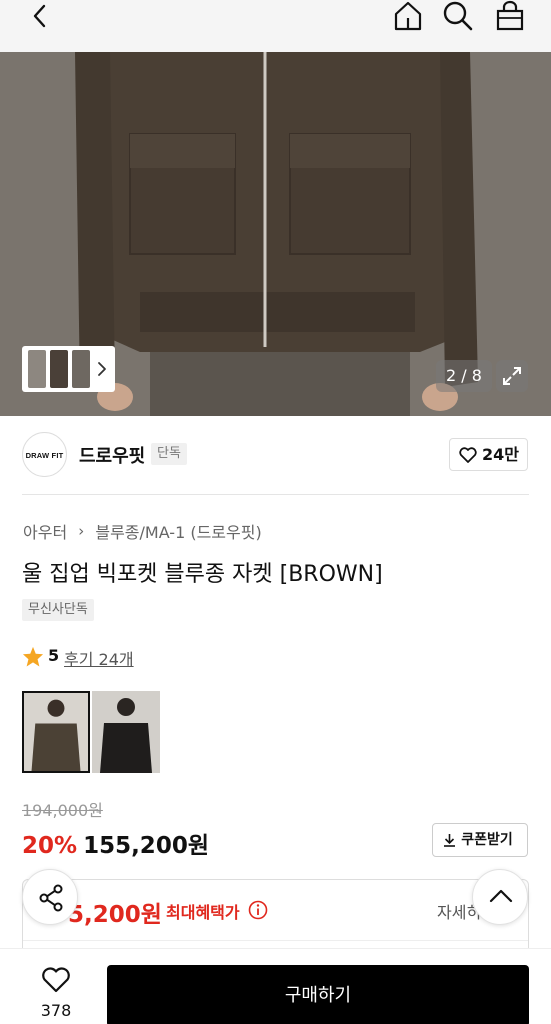  I want to click on brand-name: 드로우핏, so click(112, 455).